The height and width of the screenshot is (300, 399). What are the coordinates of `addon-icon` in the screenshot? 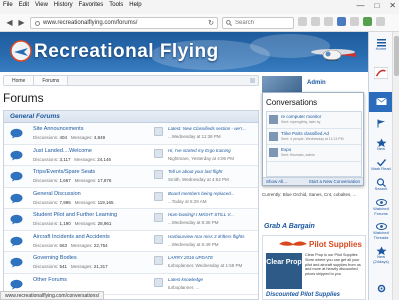 It's located at (367, 21).